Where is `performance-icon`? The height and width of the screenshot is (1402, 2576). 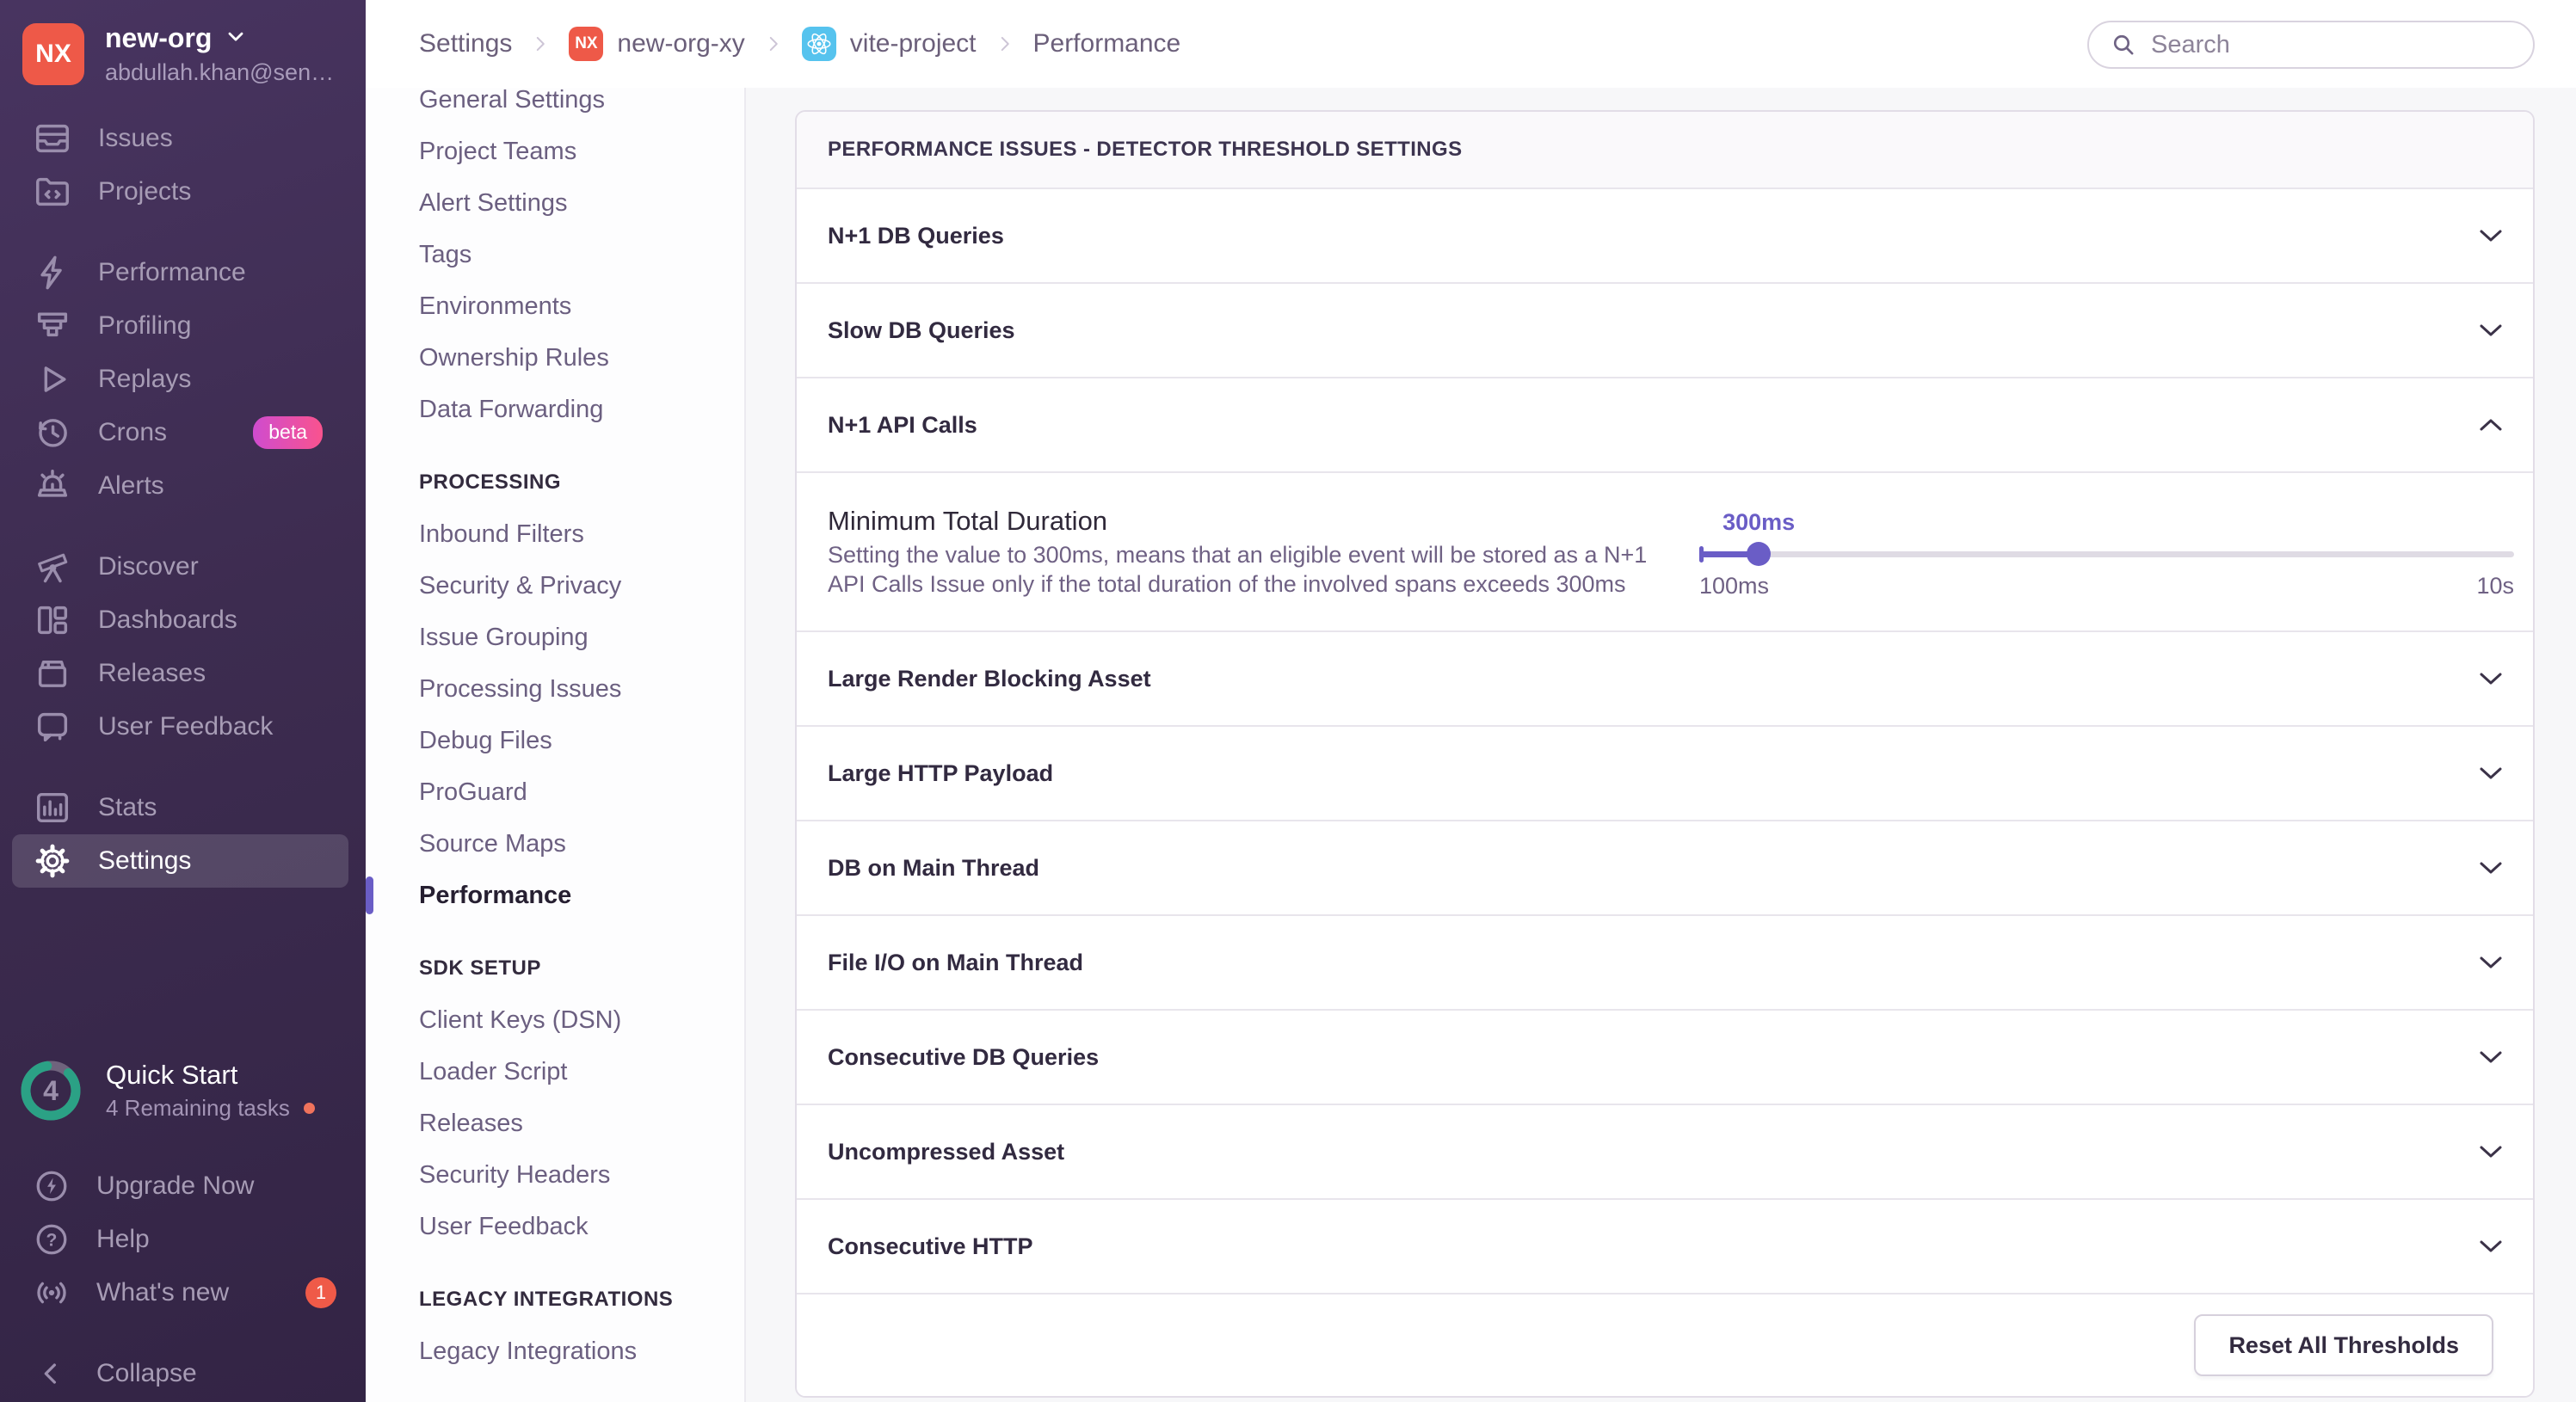
performance-icon is located at coordinates (52, 272).